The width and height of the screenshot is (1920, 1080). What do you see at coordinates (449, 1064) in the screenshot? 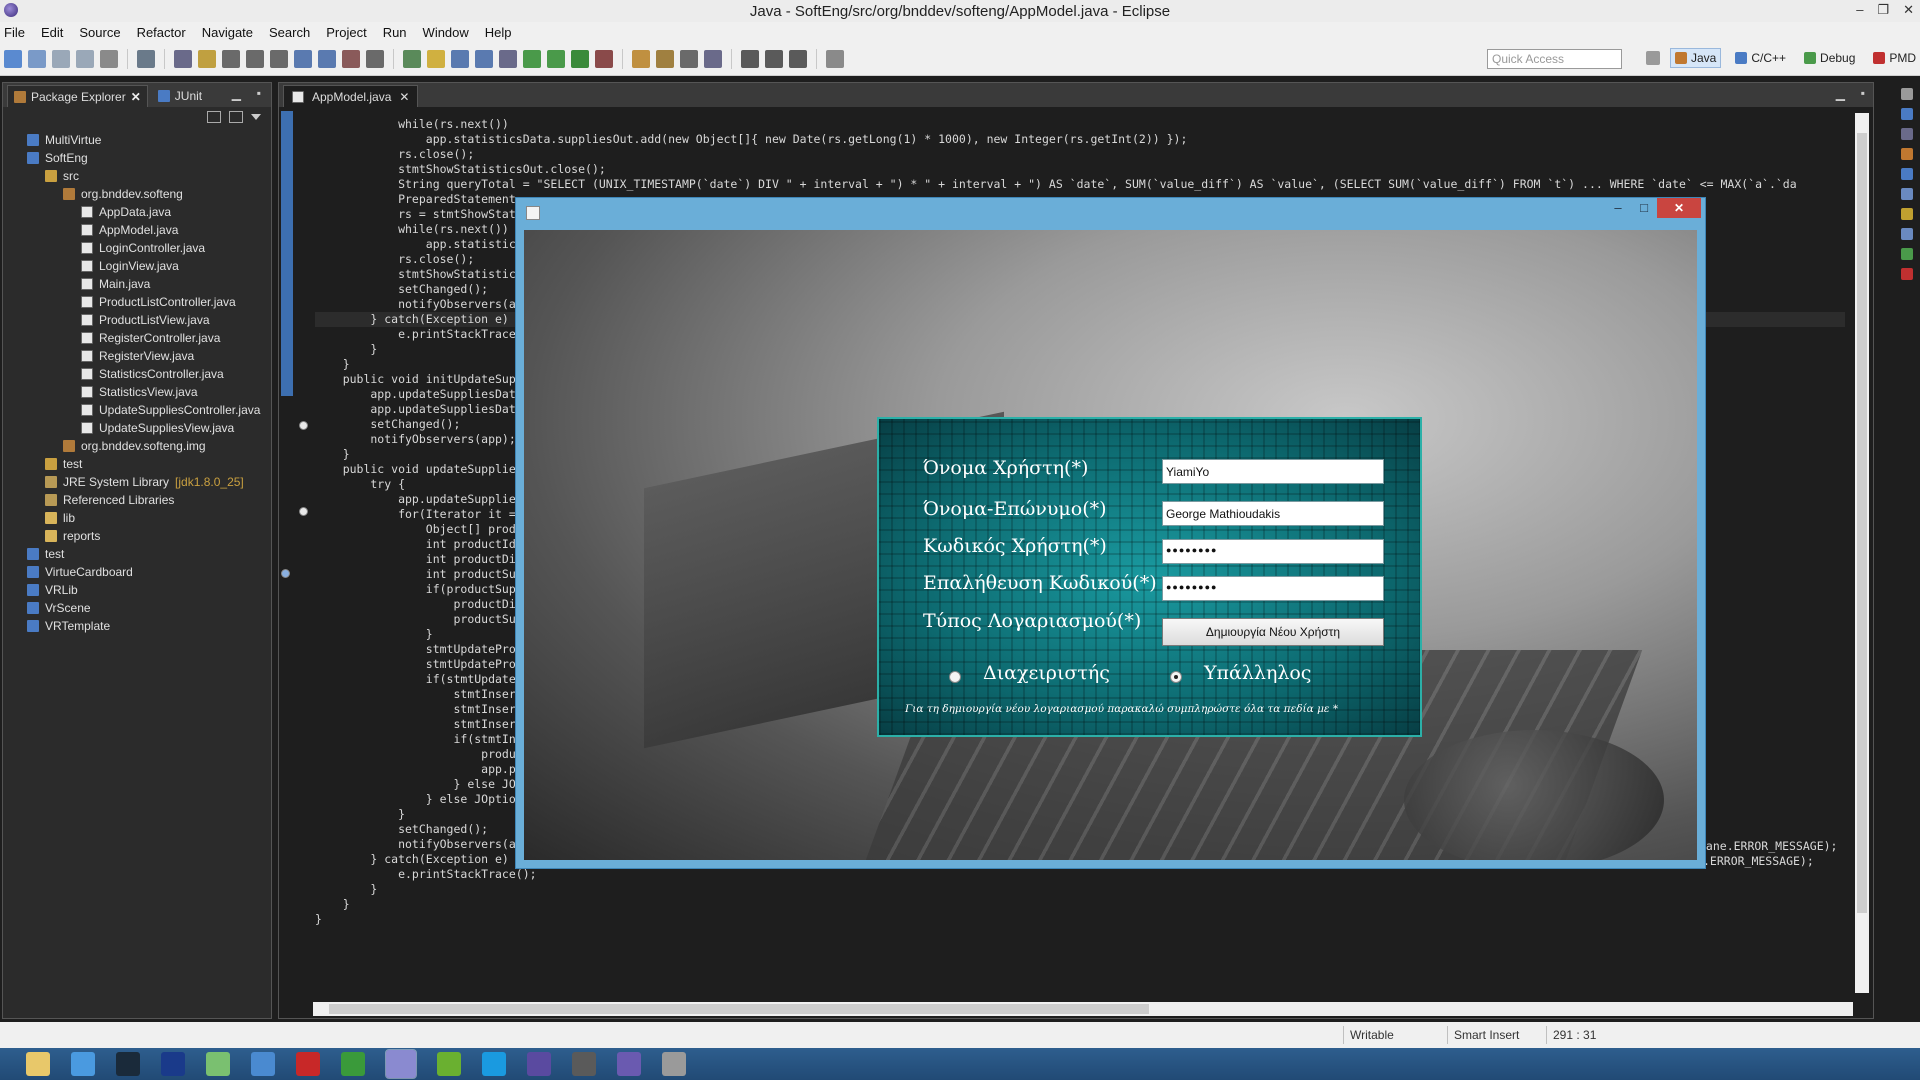
I see `android-icon` at bounding box center [449, 1064].